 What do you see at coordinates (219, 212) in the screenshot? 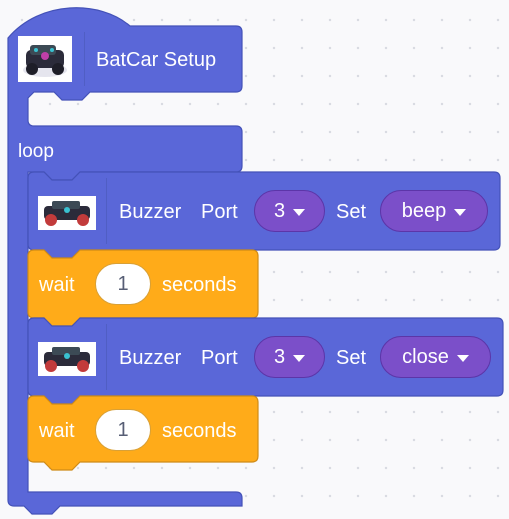
I see `buzzer-1-port-label: Port` at bounding box center [219, 212].